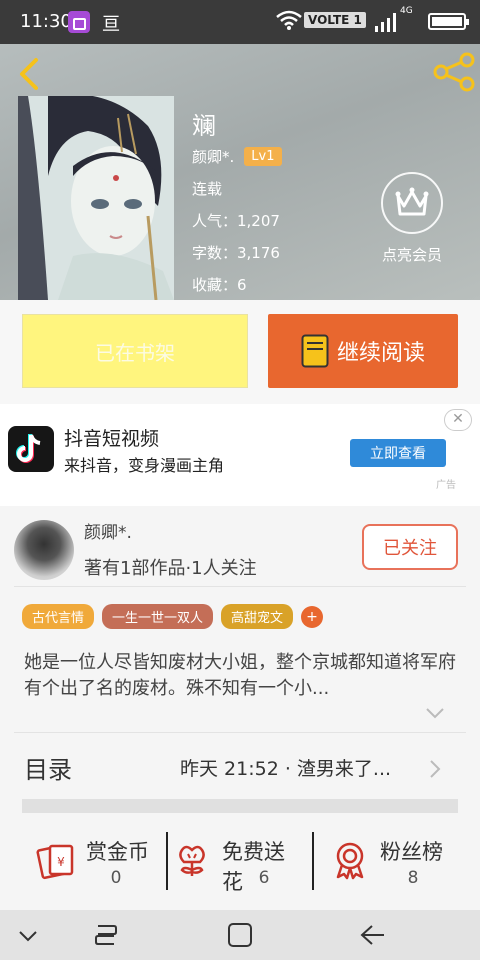  I want to click on follow-button: 已关注, so click(410, 547).